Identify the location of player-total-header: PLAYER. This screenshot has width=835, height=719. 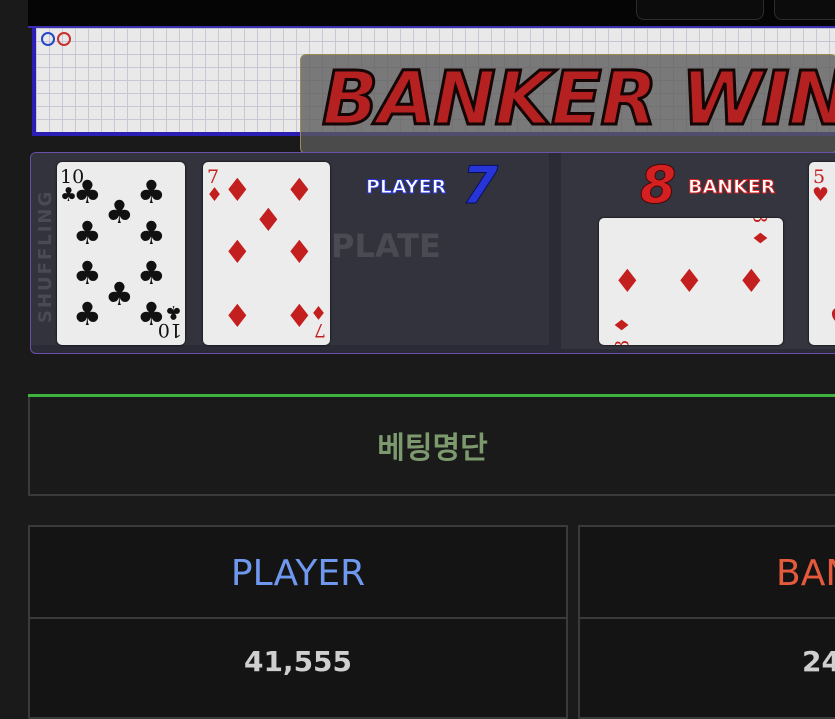
(298, 573).